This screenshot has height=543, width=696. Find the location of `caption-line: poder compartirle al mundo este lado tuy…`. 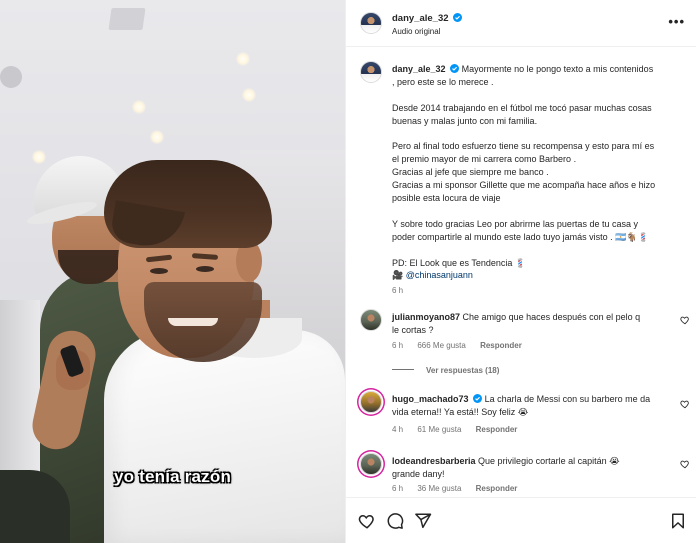

caption-line: poder compartirle al mundo este lado tuy… is located at coordinates (520, 236).